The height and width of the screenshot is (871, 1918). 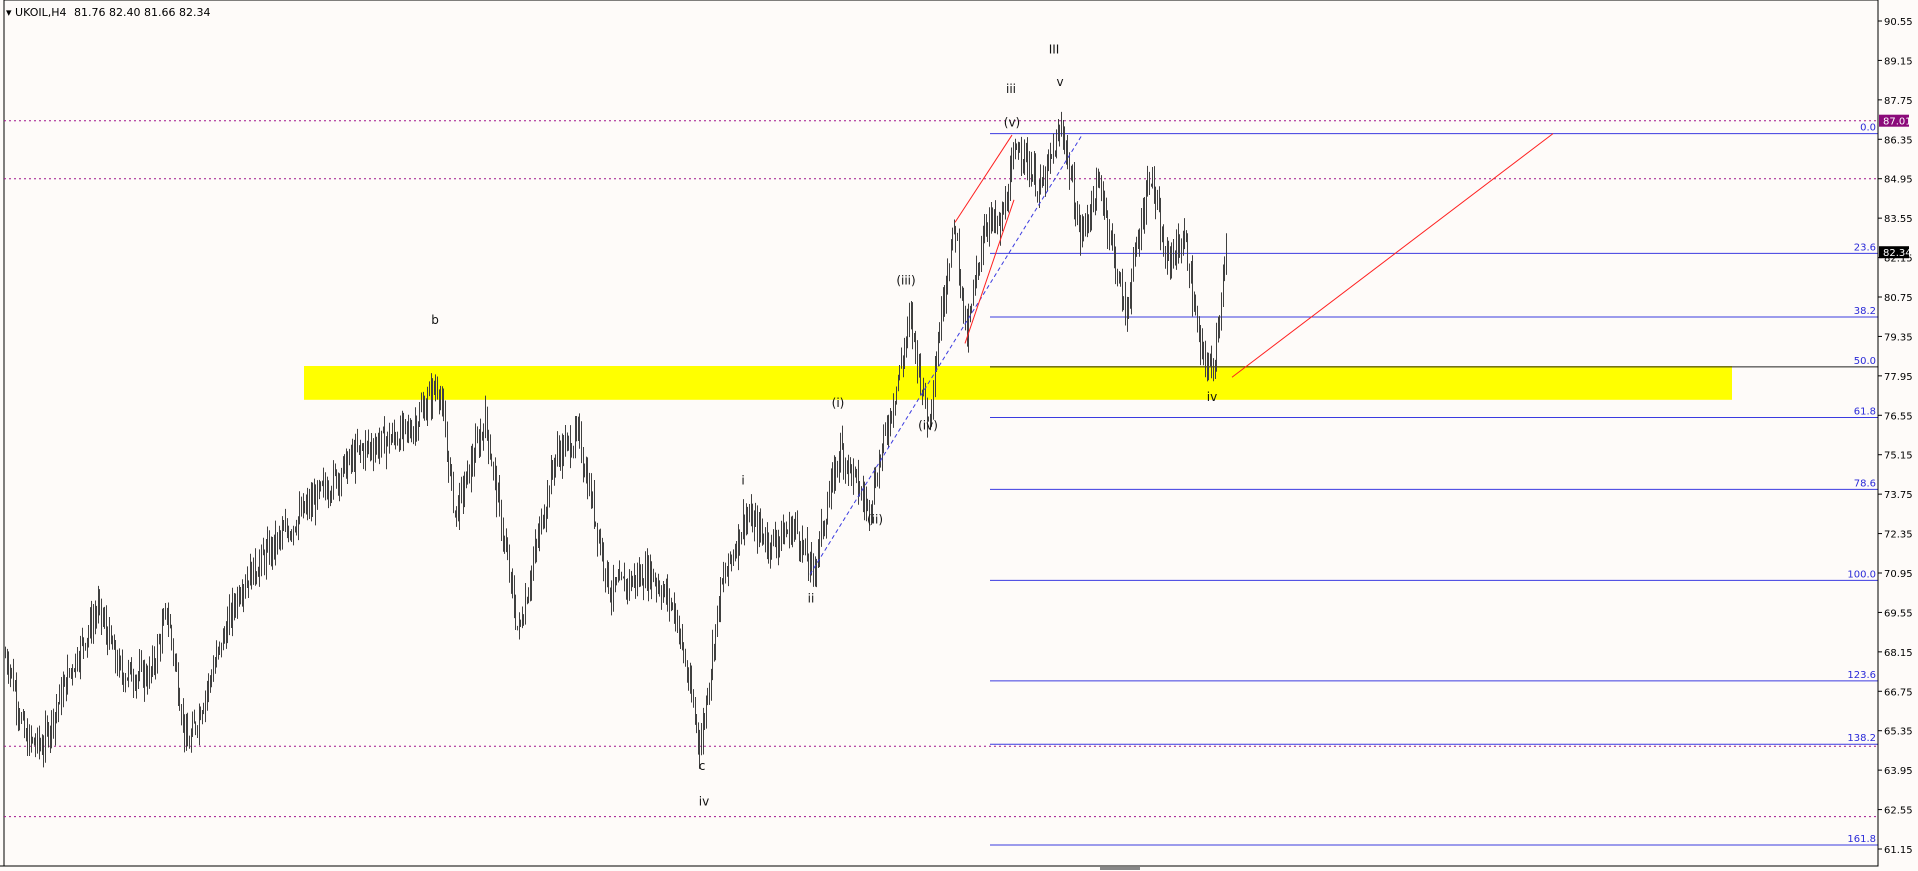 What do you see at coordinates (1861, 839) in the screenshot?
I see `fib-level-label: 161.8` at bounding box center [1861, 839].